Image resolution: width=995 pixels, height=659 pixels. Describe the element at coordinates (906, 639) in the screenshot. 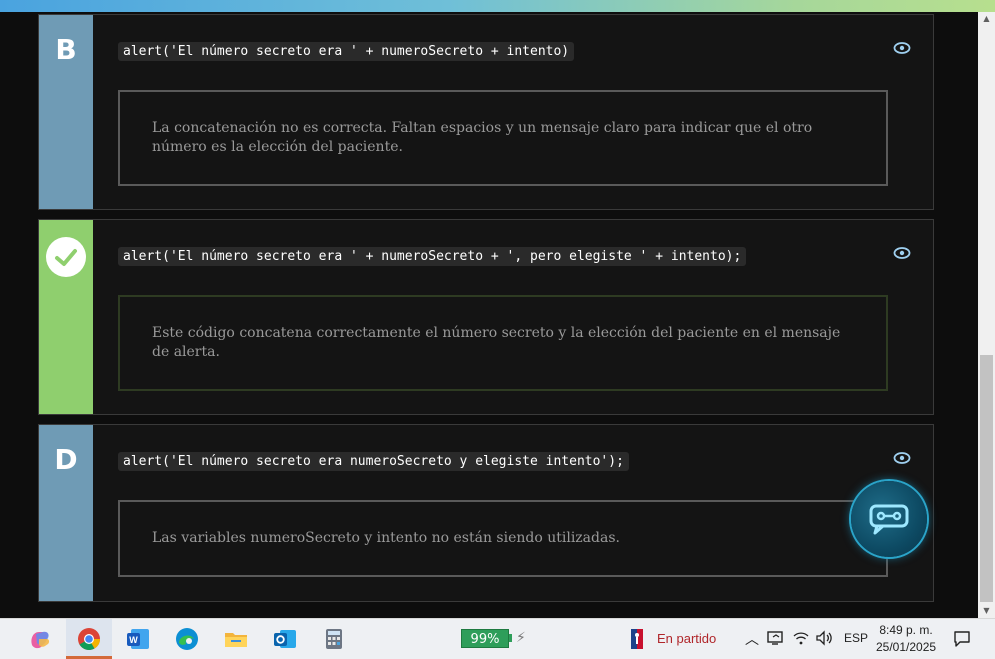

I see `taskbar-clock: 8:49 p. m. 25/01/2025` at that location.